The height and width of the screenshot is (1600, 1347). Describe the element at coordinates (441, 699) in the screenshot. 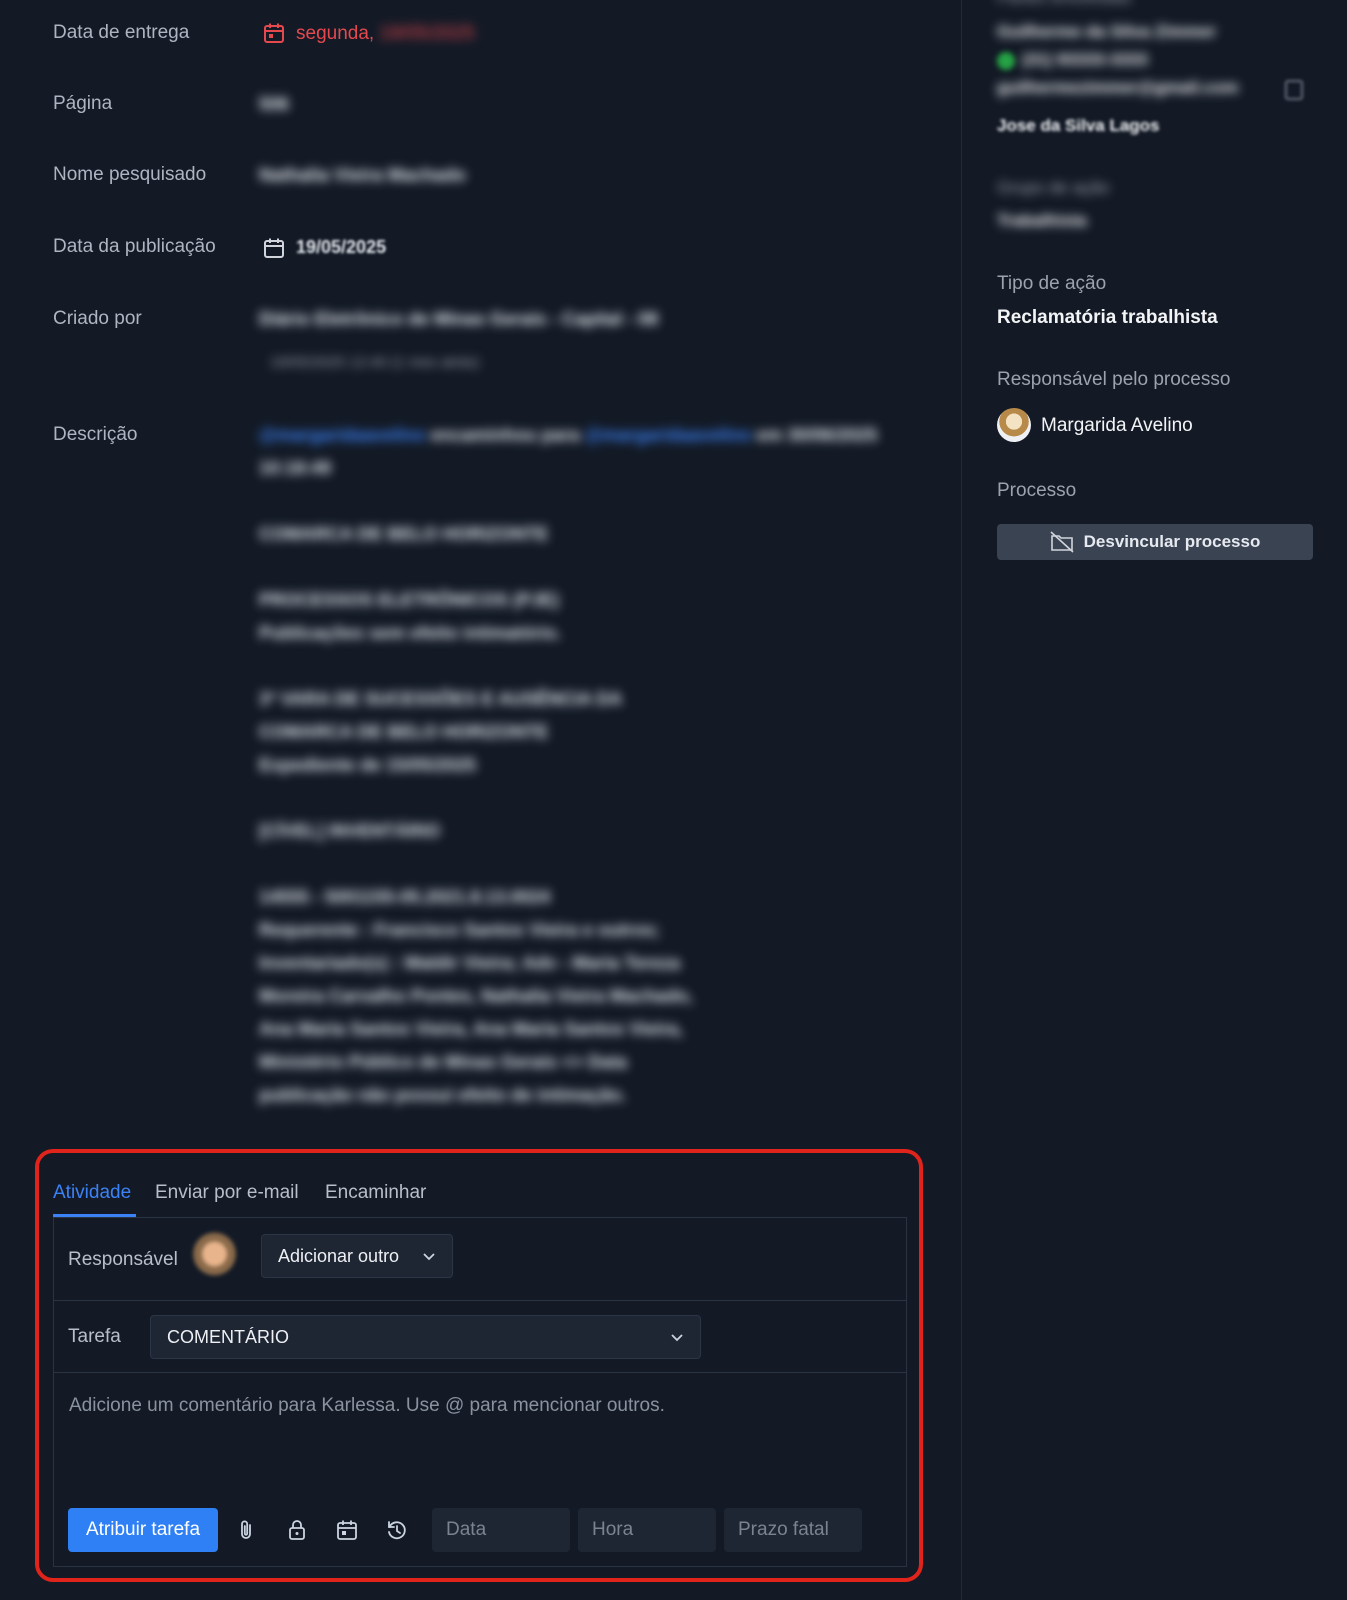

I see `description-line: 3ª VARA DE SUCESSÕES E AUSÊNCIA DA` at that location.